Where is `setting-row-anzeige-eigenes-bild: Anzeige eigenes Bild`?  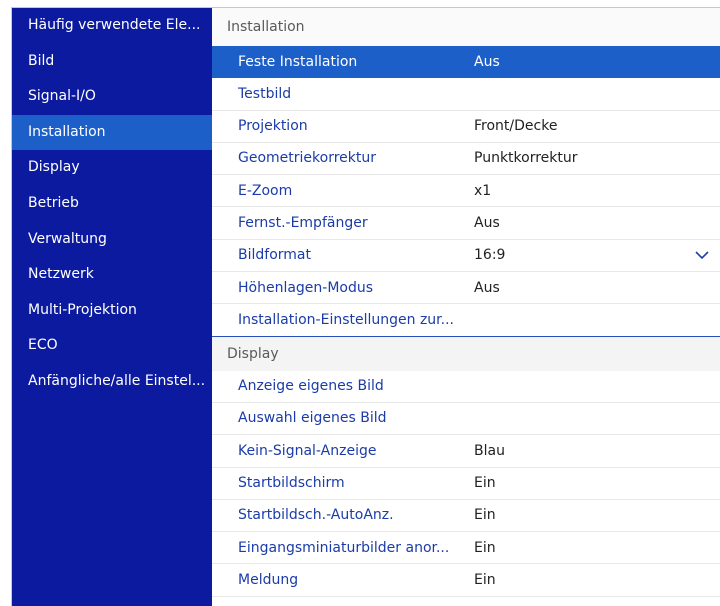
setting-row-anzeige-eigenes-bild: Anzeige eigenes Bild is located at coordinates (466, 387).